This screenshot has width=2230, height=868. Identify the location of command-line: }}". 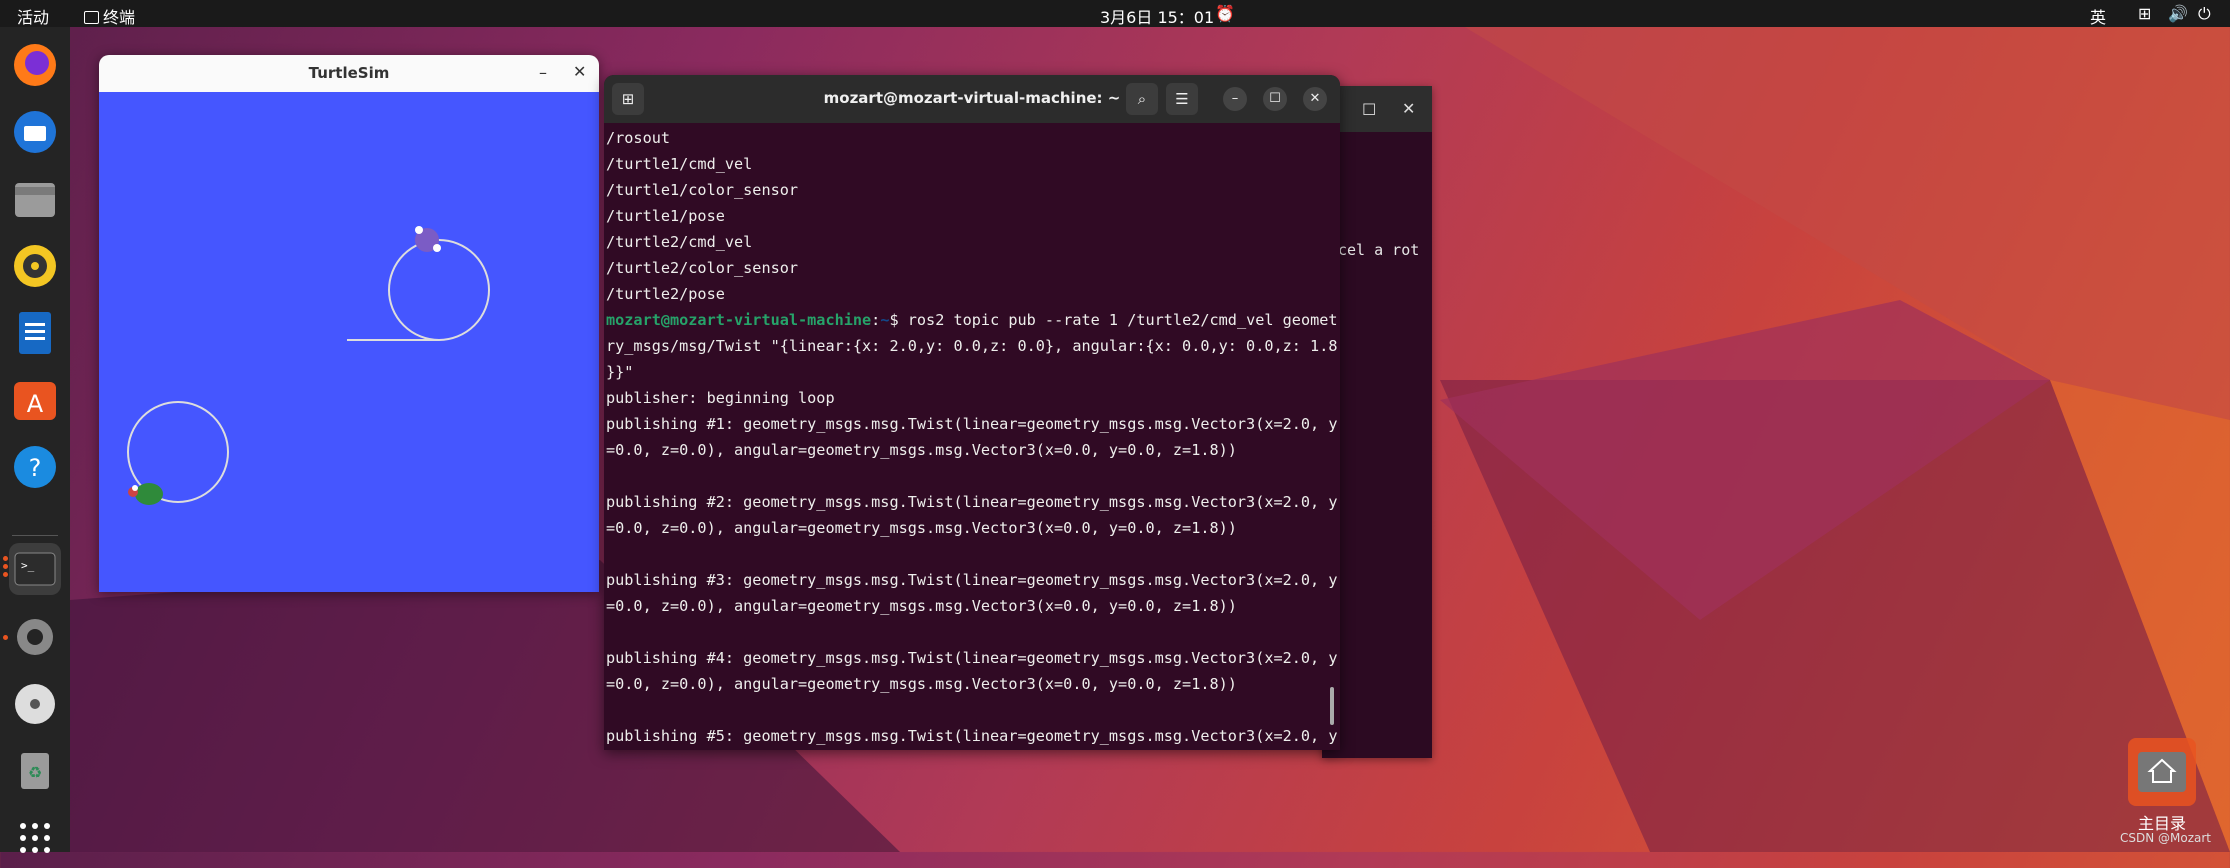
(620, 372).